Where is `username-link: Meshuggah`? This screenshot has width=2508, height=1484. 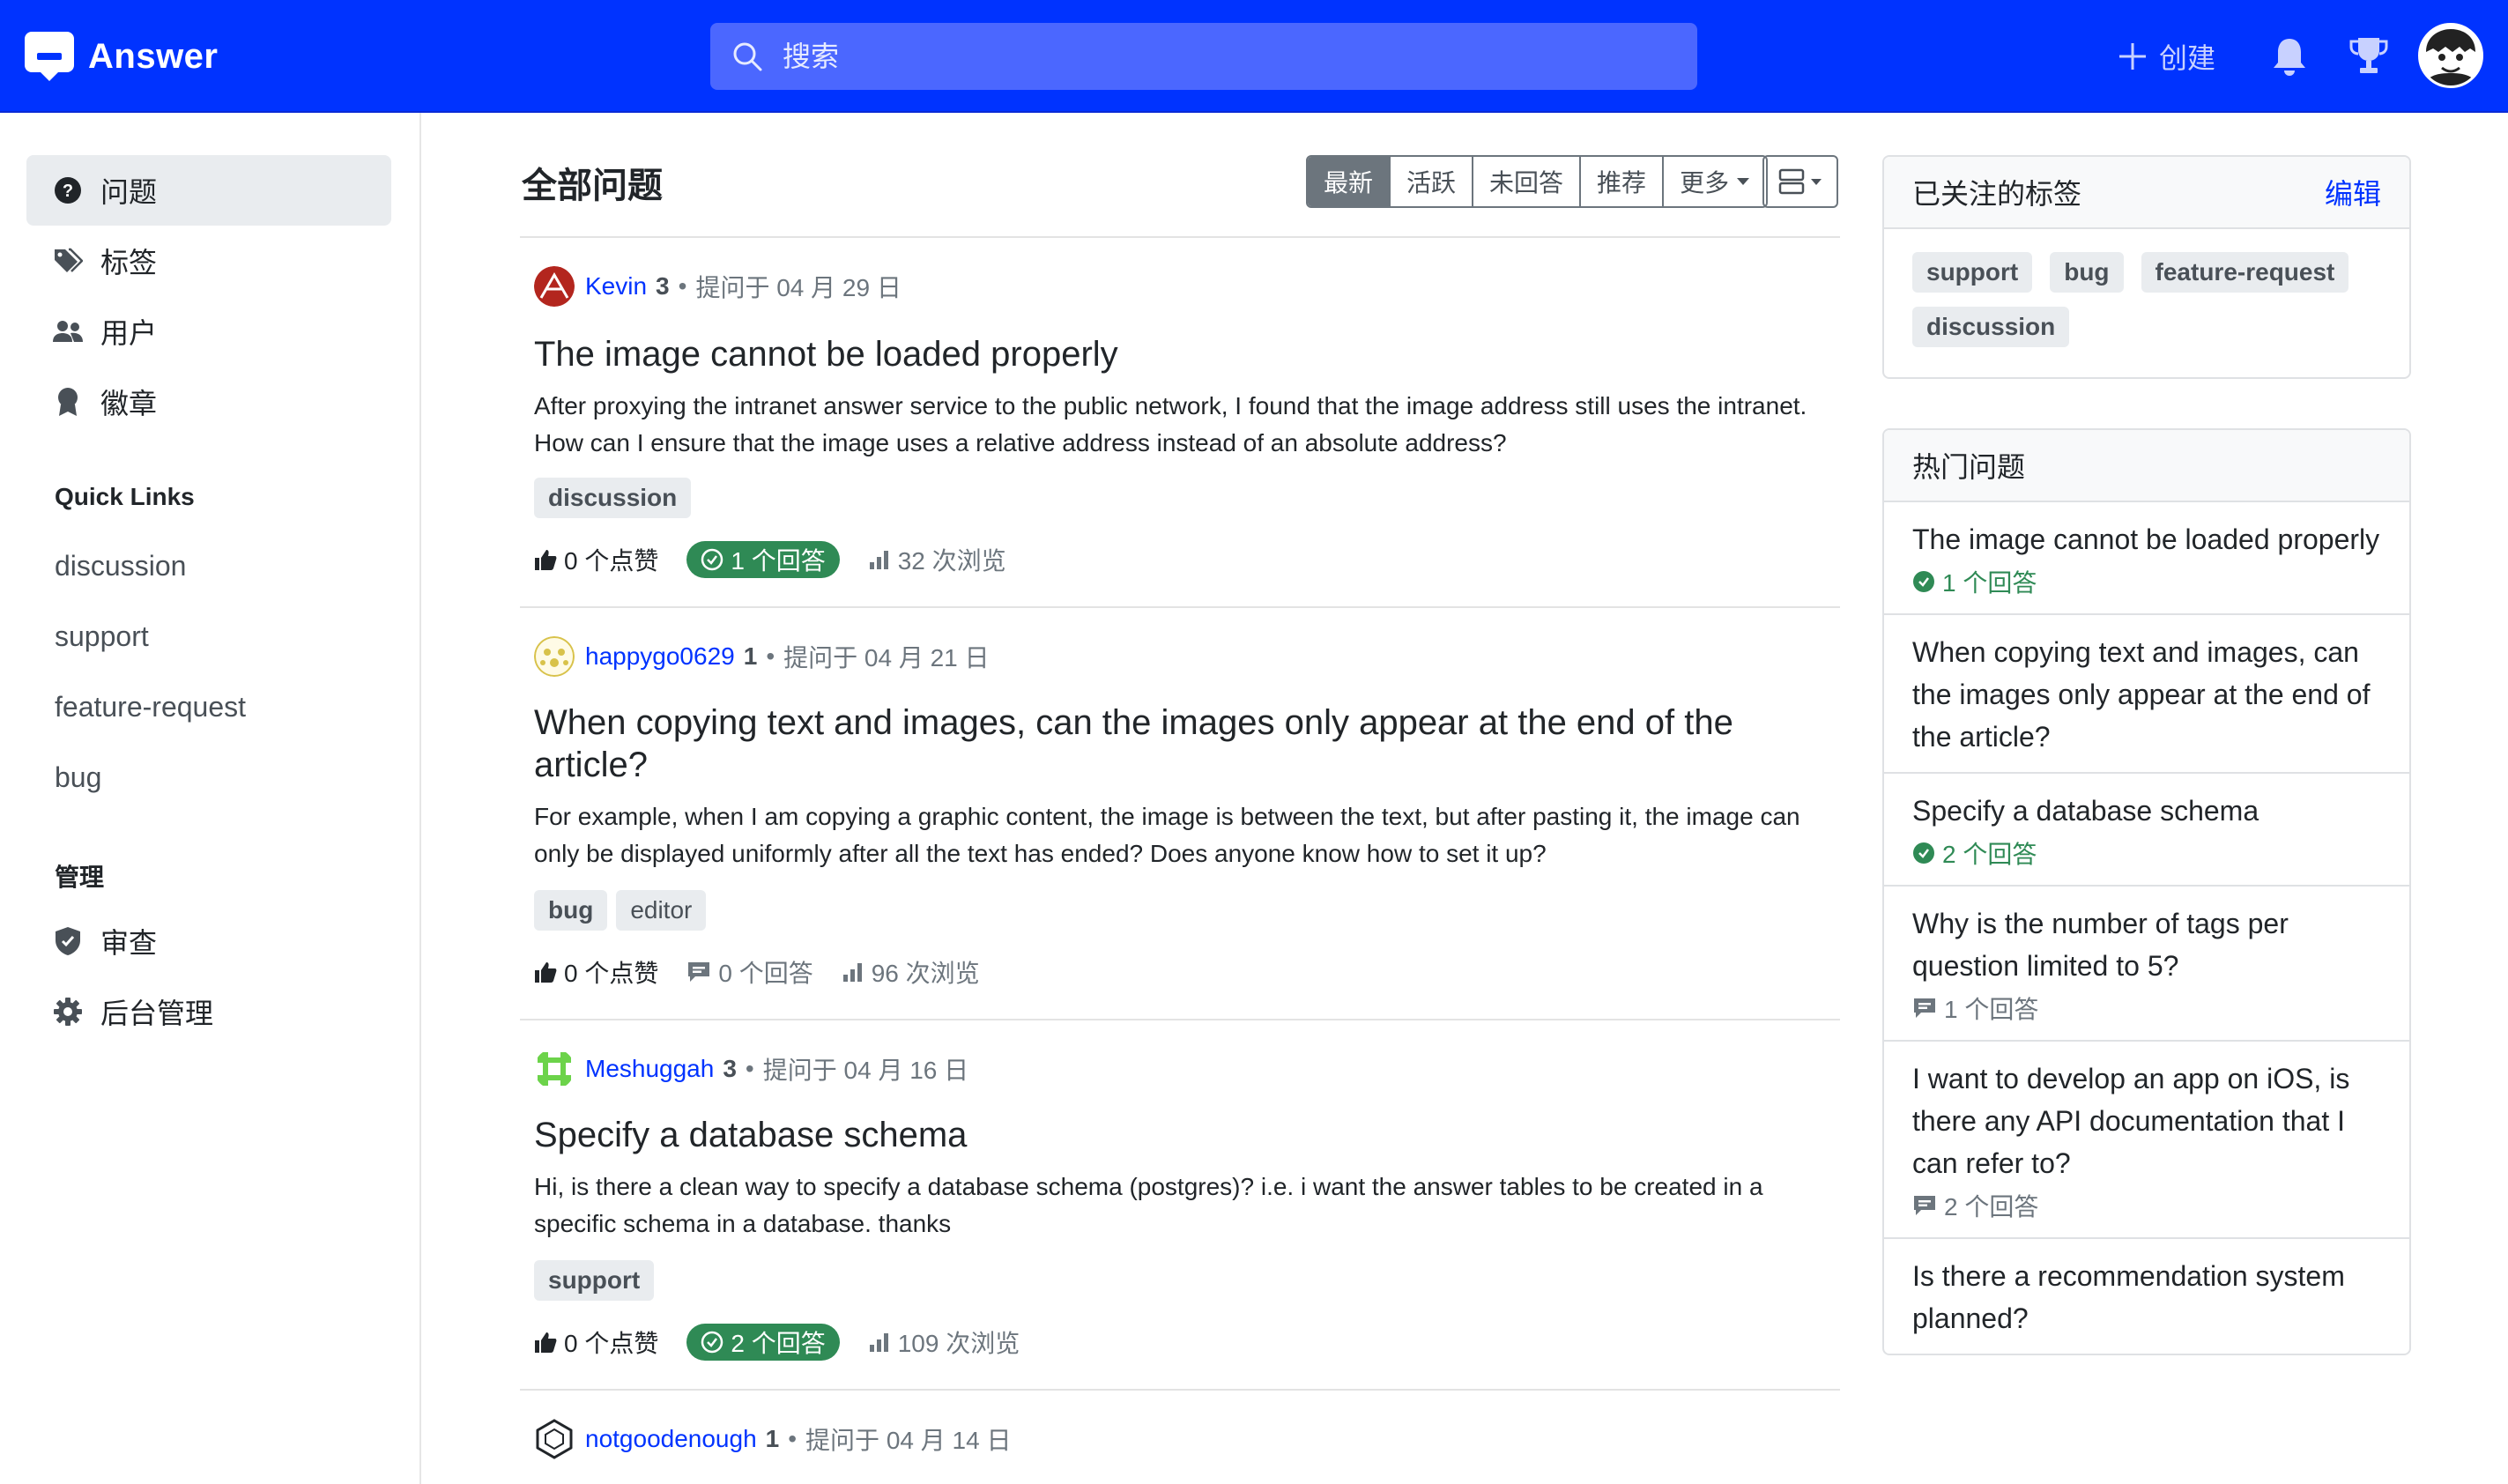
username-link: Meshuggah is located at coordinates (649, 1069).